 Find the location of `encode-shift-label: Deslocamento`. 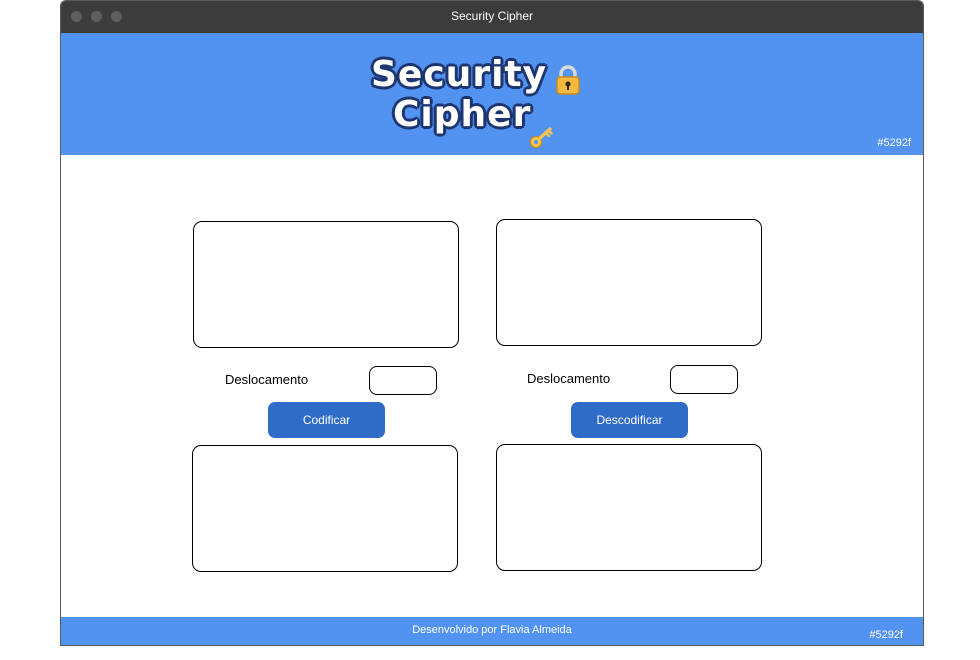

encode-shift-label: Deslocamento is located at coordinates (267, 379).